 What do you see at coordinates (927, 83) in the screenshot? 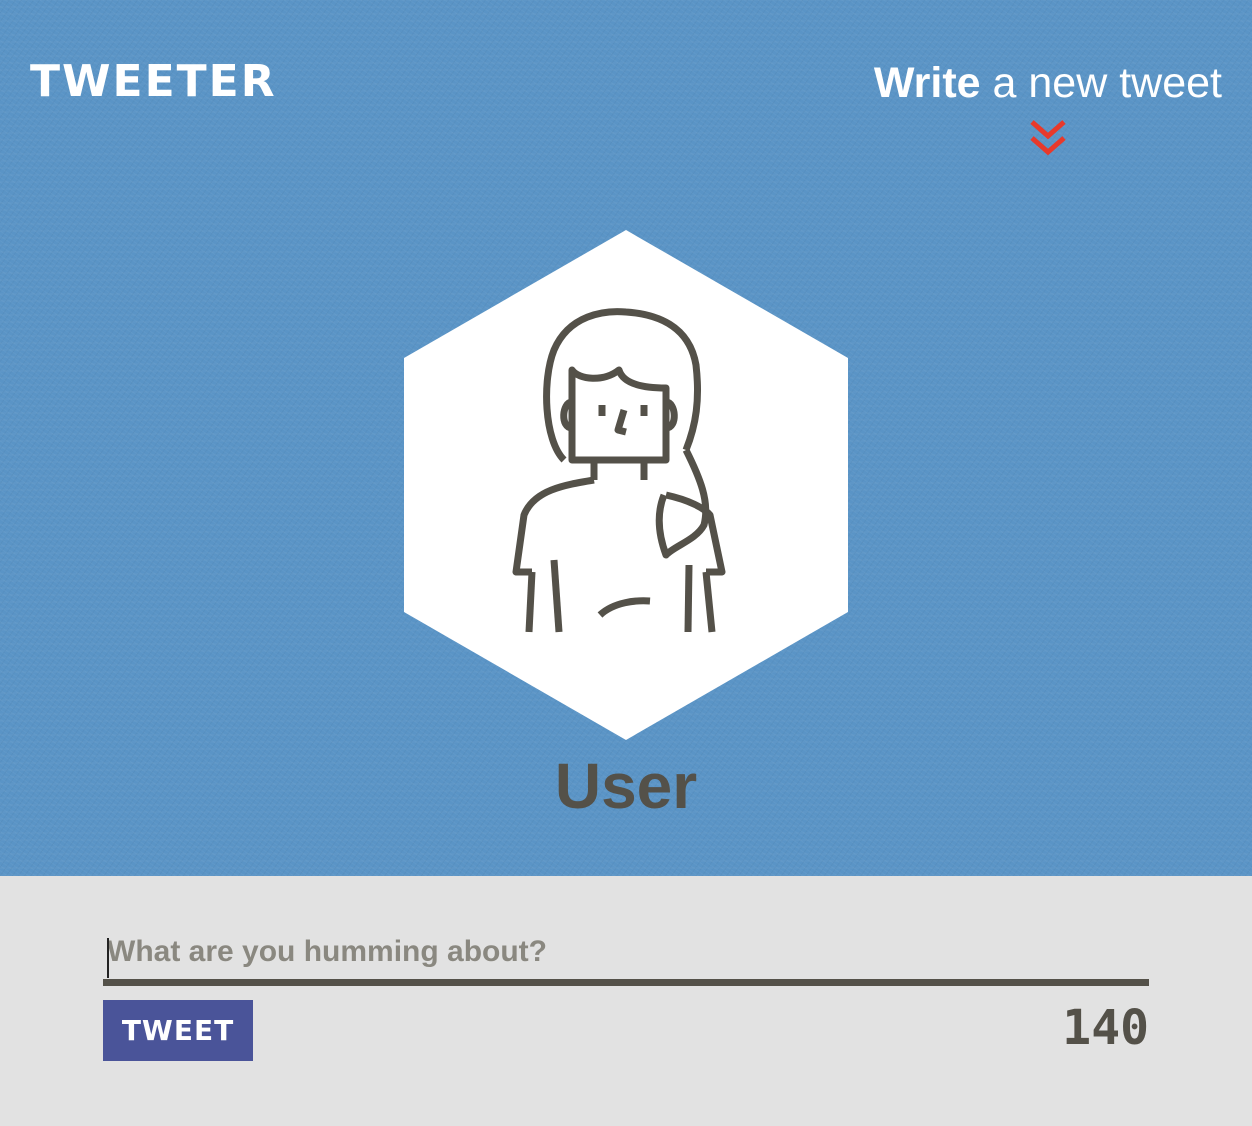
I see `write-new-tweet-label-bold: Write` at bounding box center [927, 83].